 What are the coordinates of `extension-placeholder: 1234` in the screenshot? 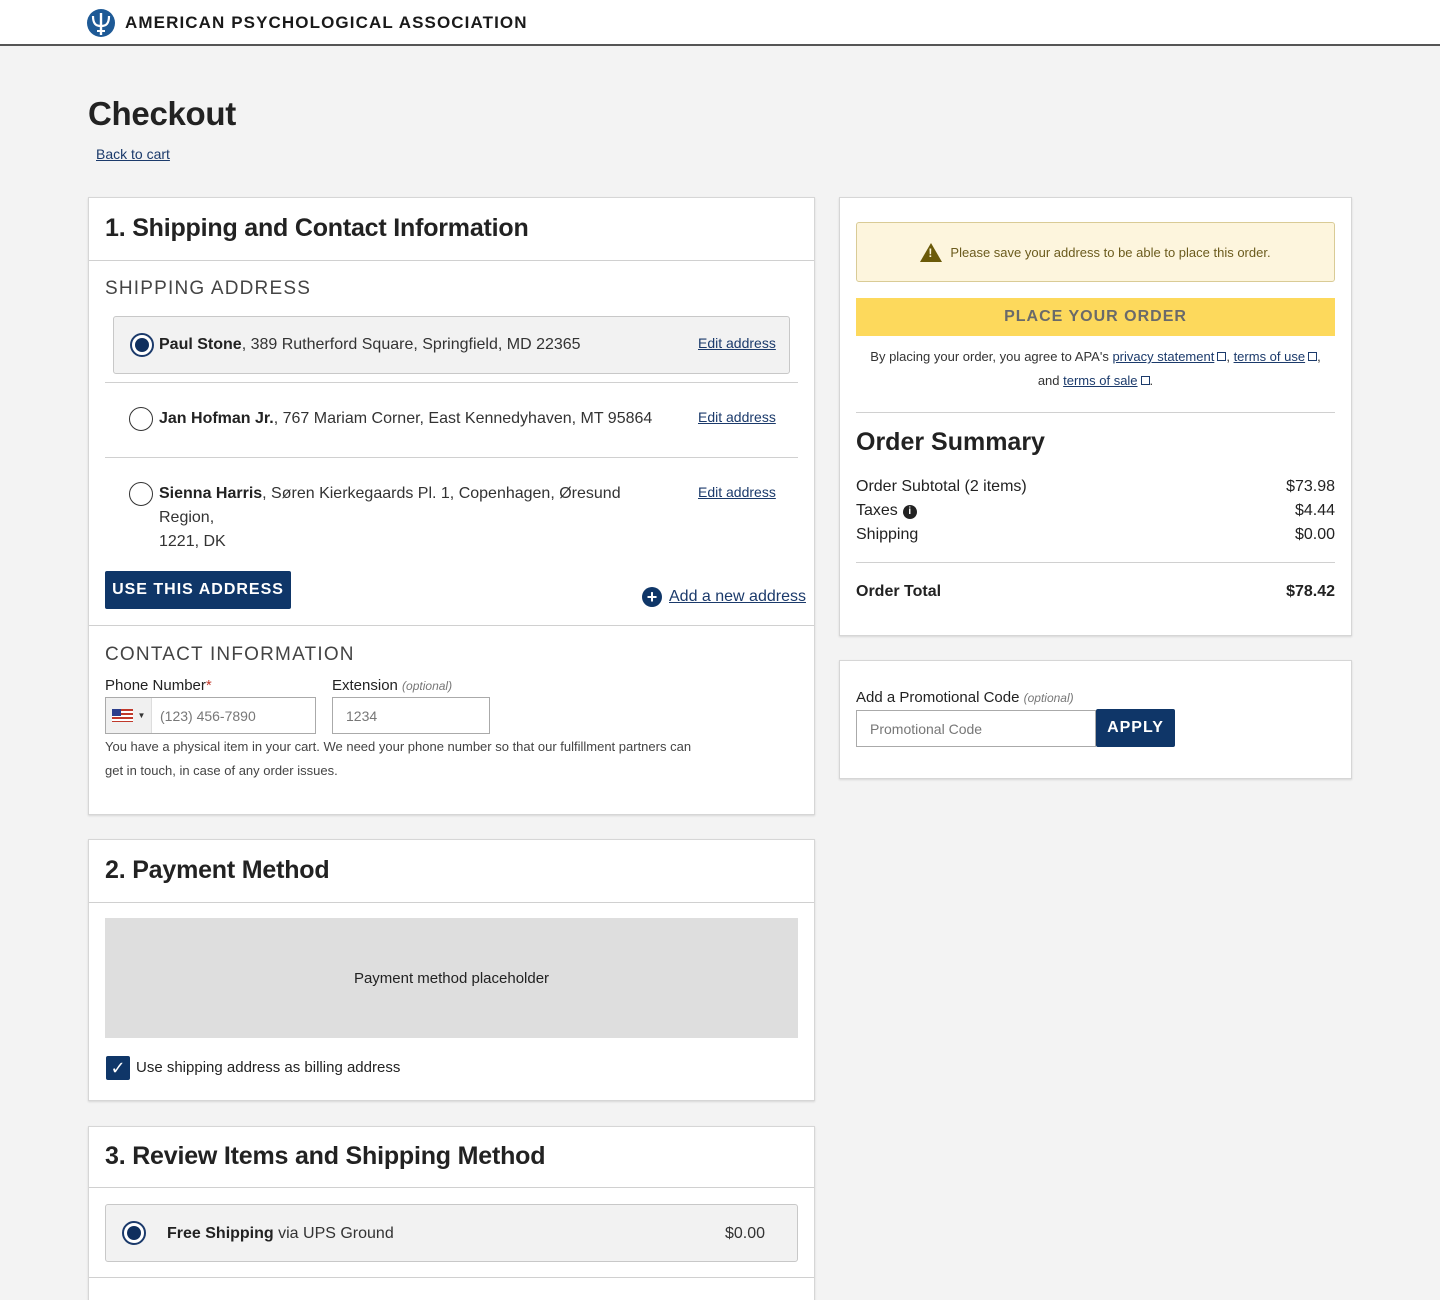 It's located at (362, 715).